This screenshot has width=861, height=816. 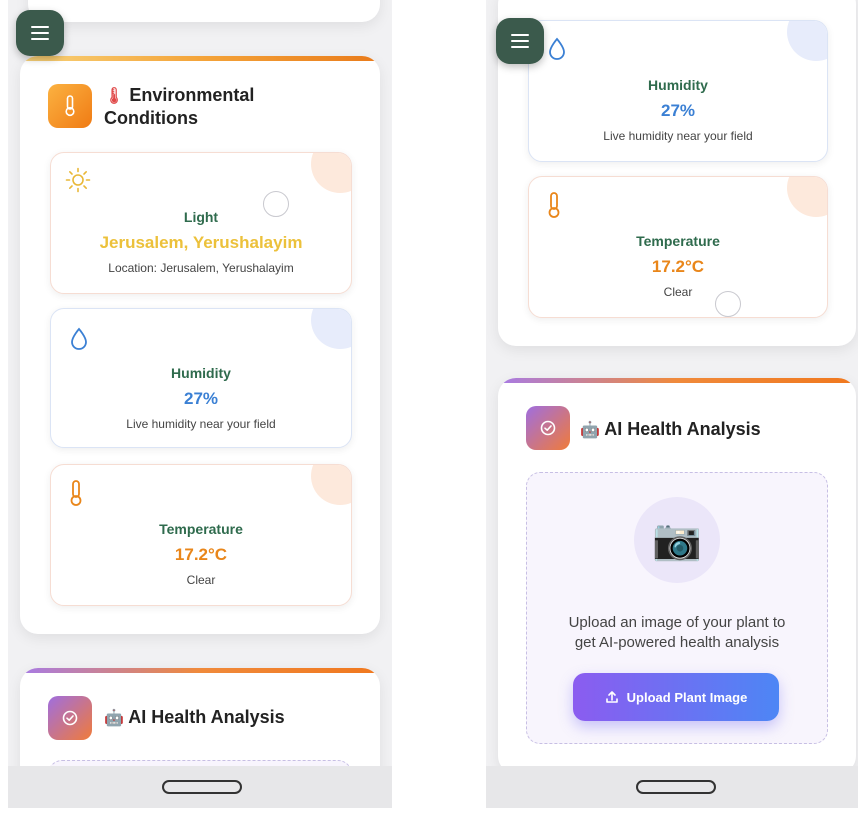 I want to click on previous-card-remnant, so click(x=204, y=11).